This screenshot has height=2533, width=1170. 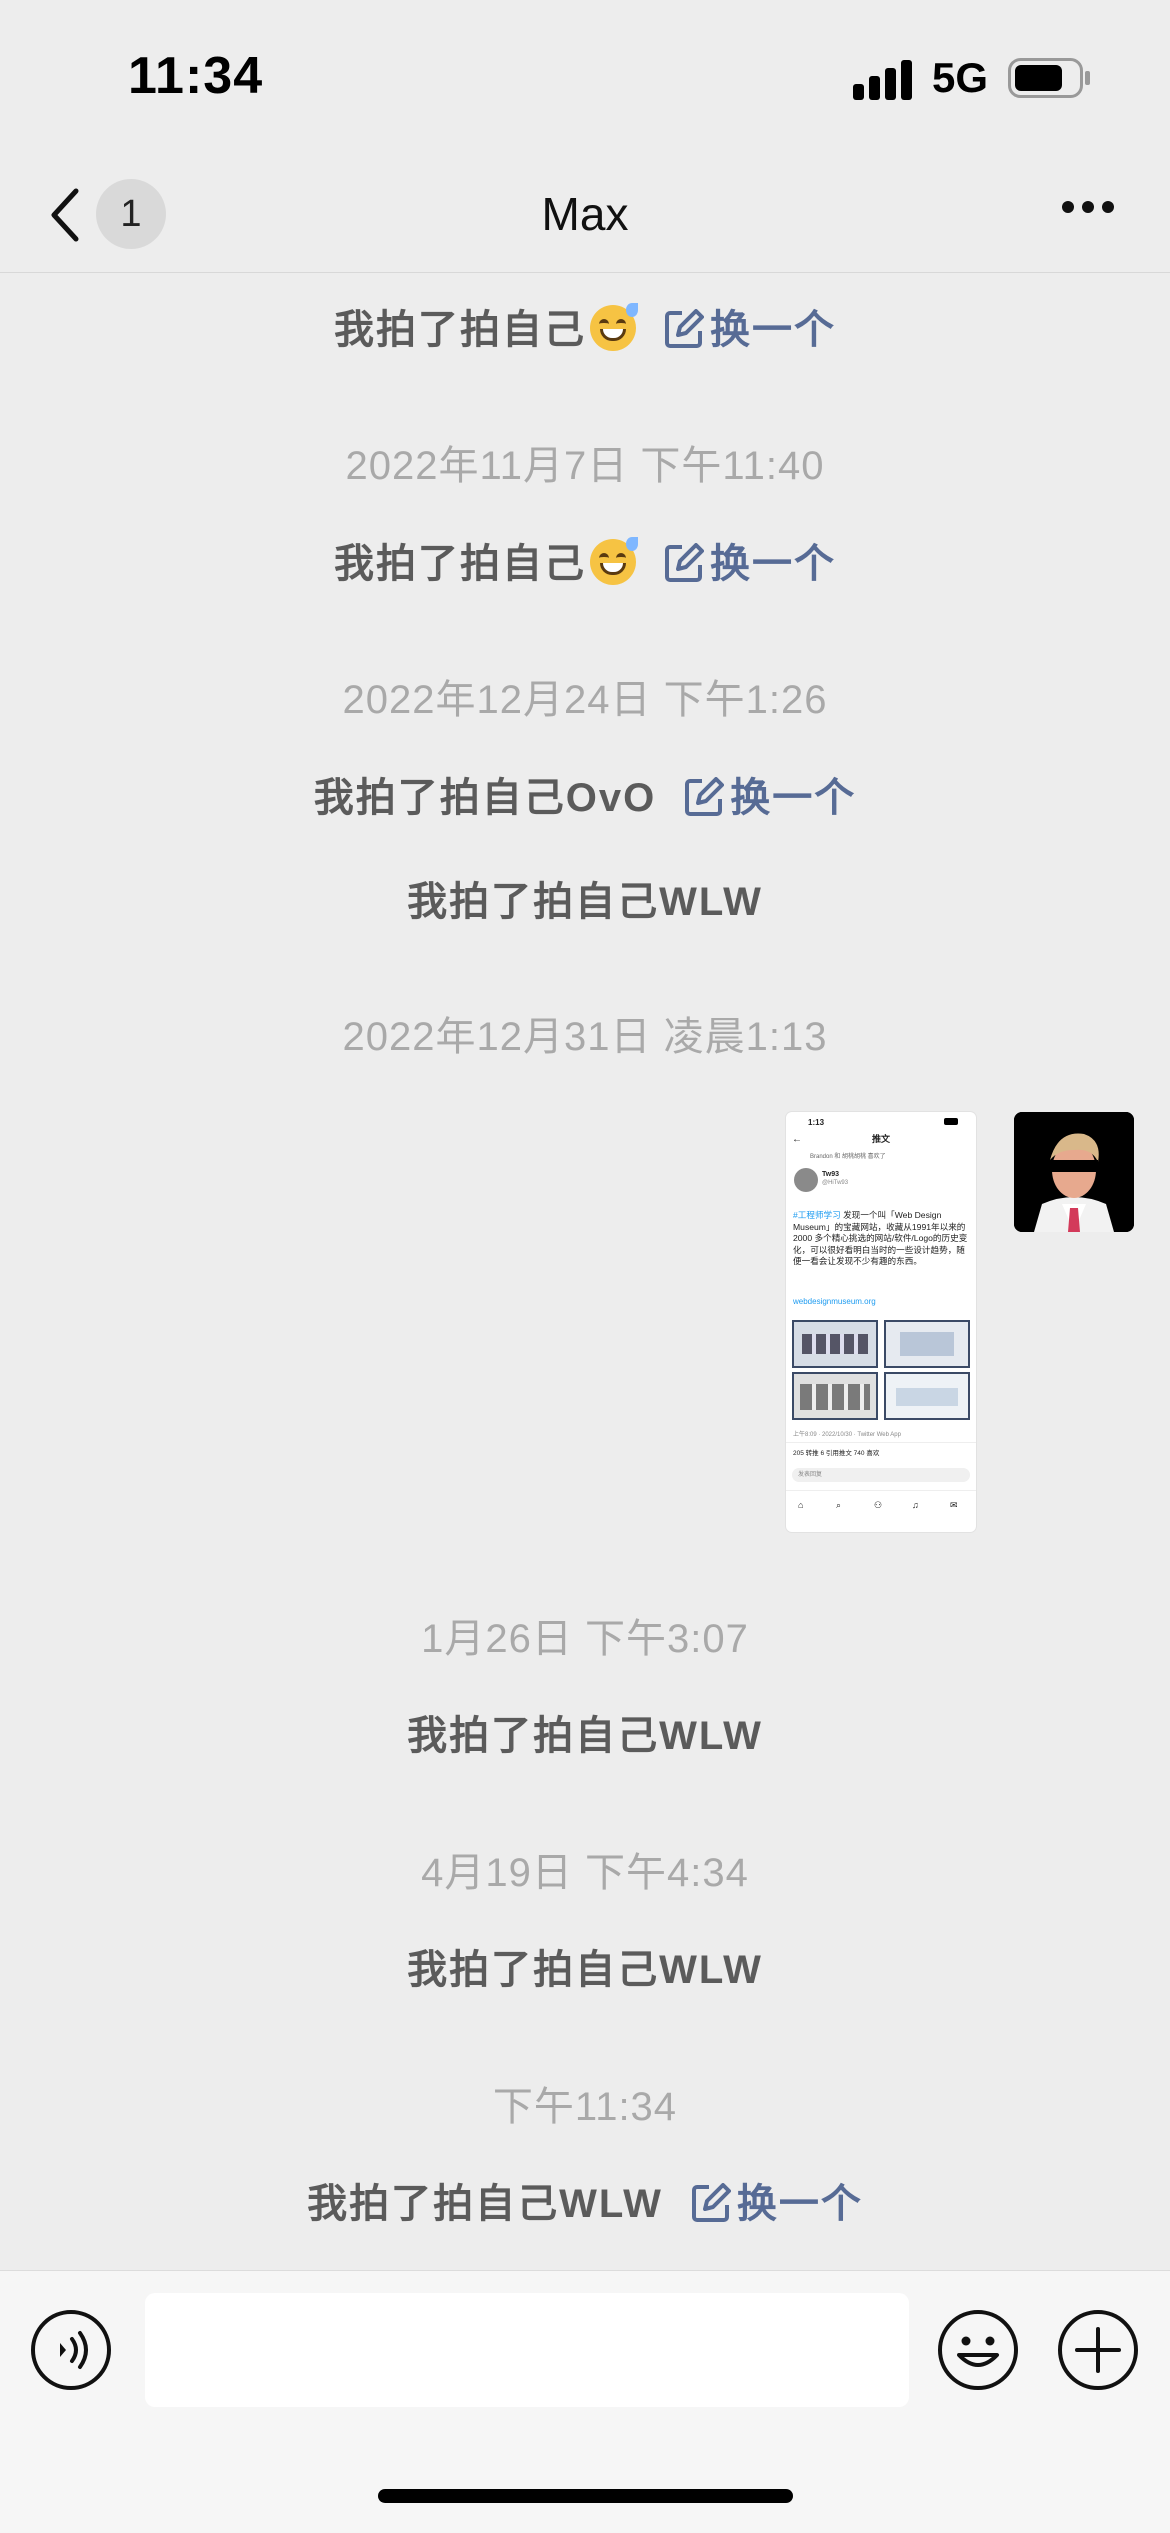 I want to click on sender-avatar, so click(x=1074, y=1172).